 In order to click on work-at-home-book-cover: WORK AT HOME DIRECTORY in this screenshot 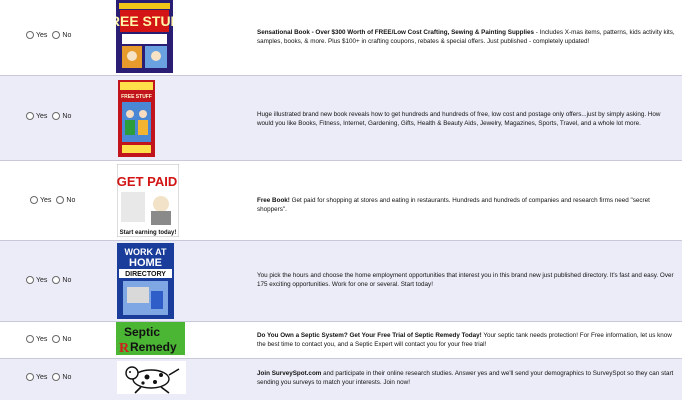, I will do `click(145, 281)`.